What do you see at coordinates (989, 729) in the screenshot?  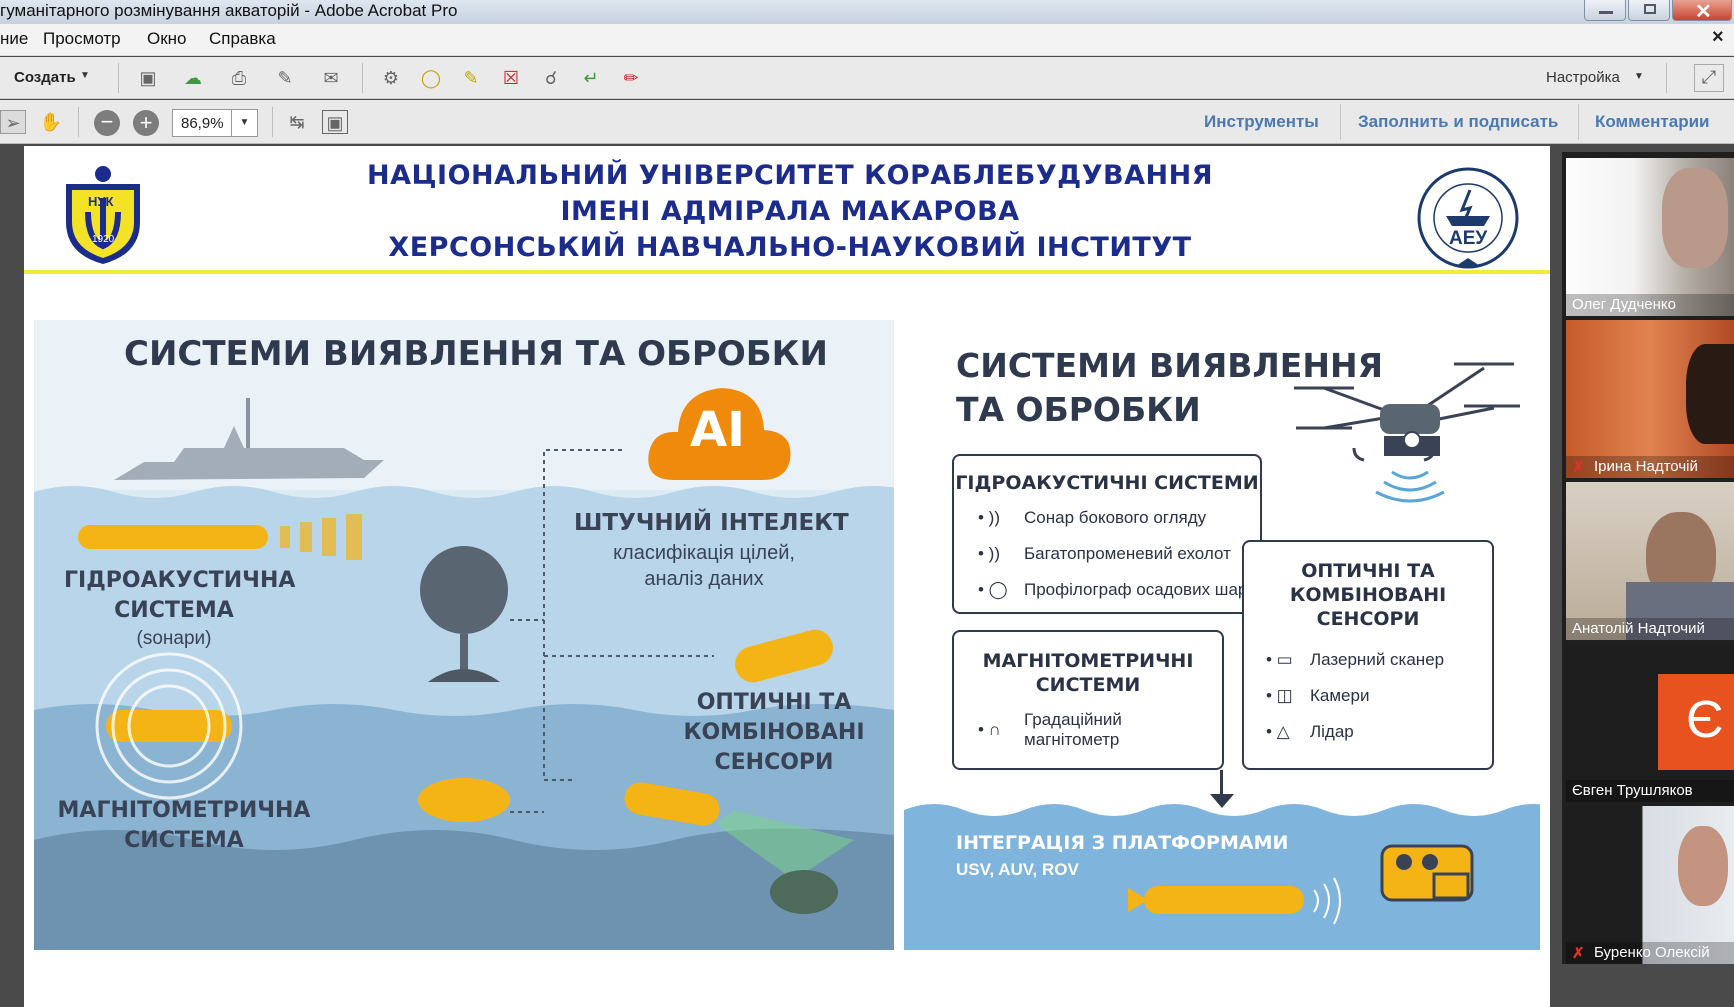 I see `magnet-icon: • ∩` at bounding box center [989, 729].